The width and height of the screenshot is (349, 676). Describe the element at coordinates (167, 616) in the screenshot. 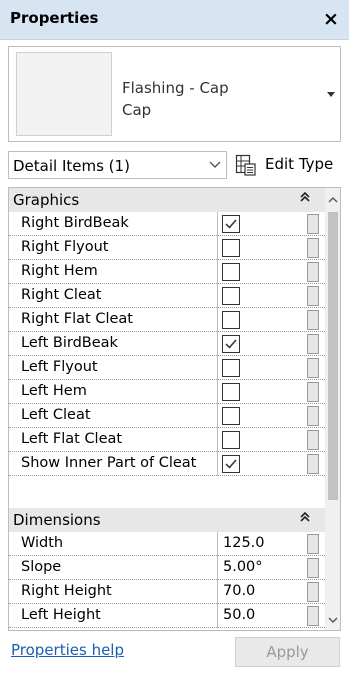

I see `property-row: Left Height 50.0` at that location.